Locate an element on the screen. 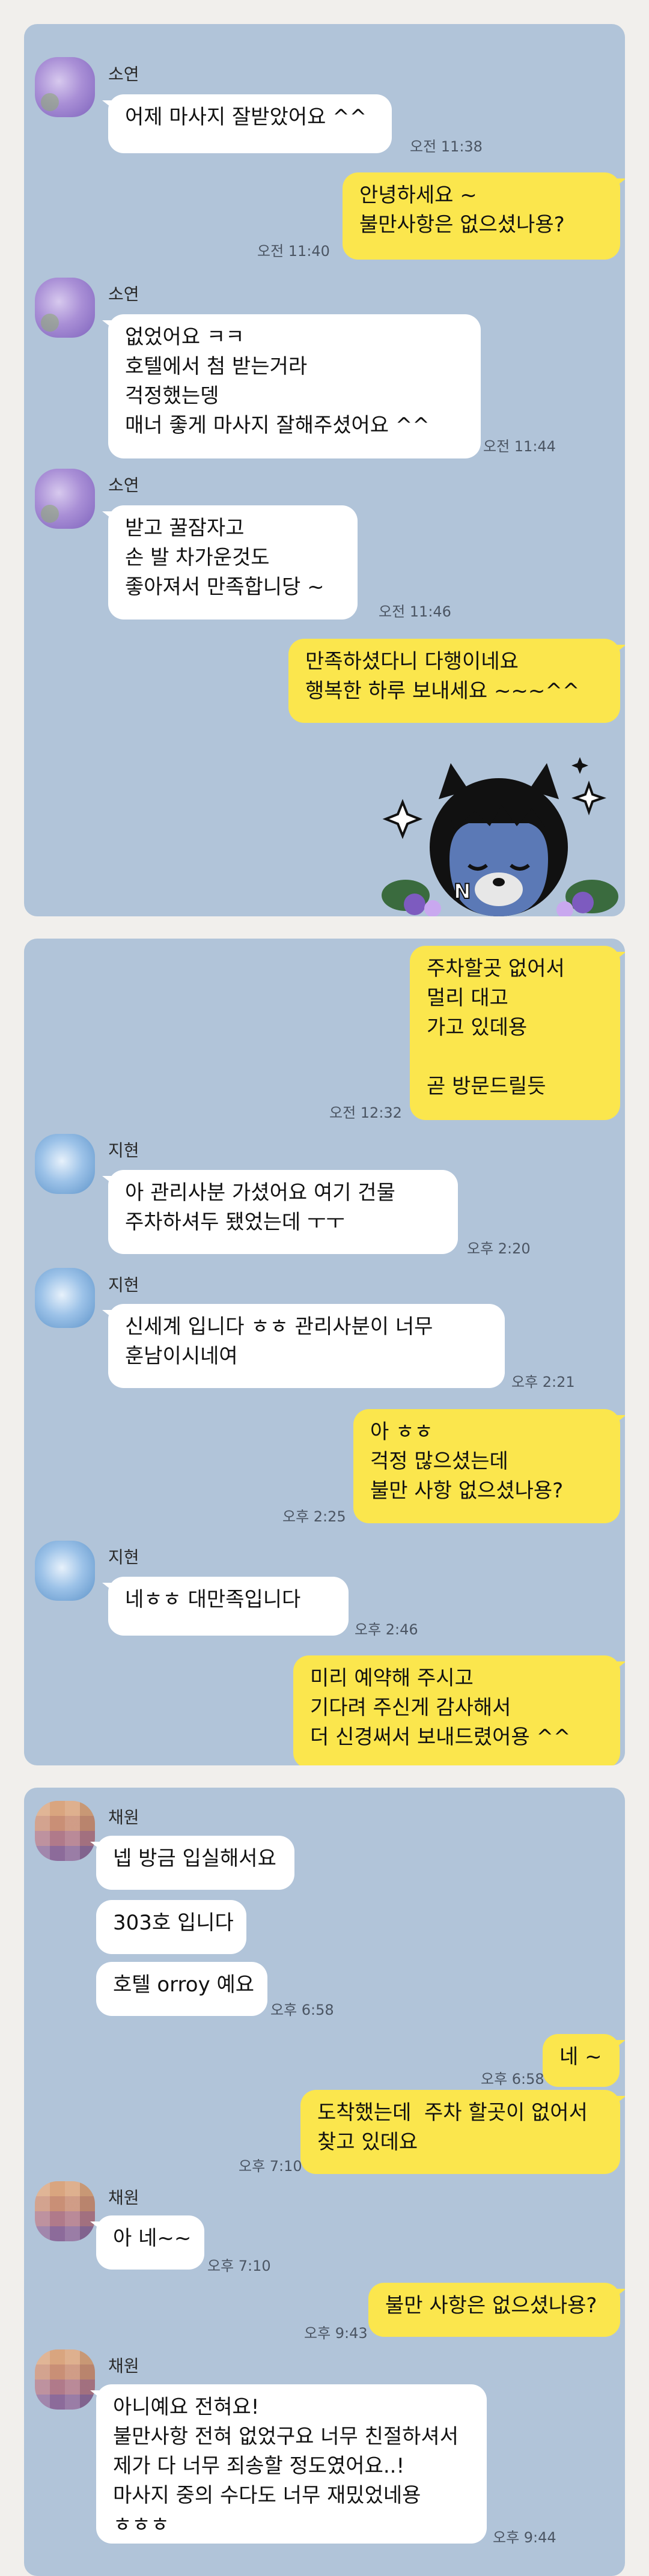  message-bubble: 불만 사항은 없으셨나용? is located at coordinates (497, 2310).